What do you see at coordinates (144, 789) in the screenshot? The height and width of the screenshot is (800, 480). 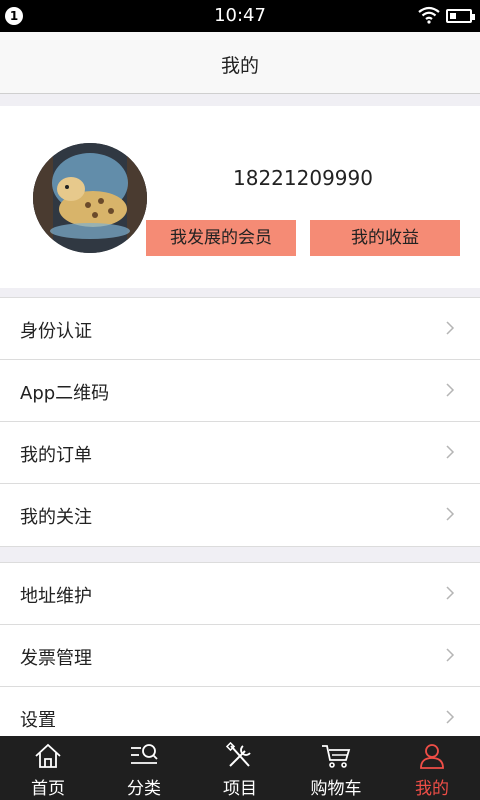 I see `tab-label: 分类` at bounding box center [144, 789].